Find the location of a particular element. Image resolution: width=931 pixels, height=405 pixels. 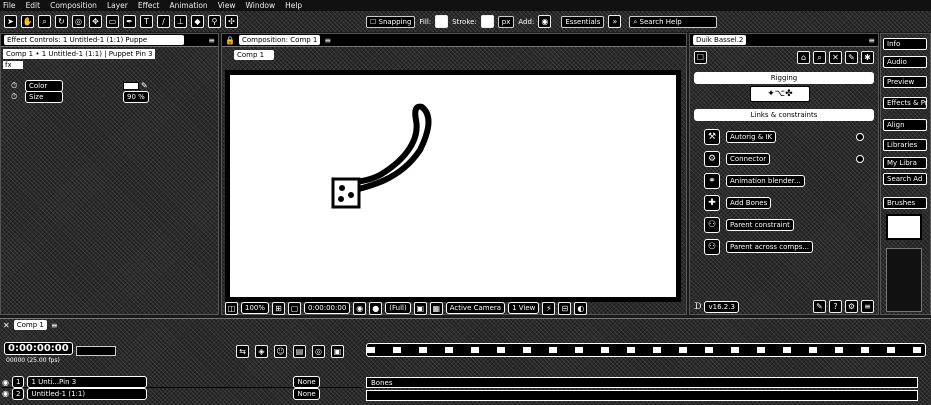

tab-effects-presets: Effects & Pr is located at coordinates (905, 103).